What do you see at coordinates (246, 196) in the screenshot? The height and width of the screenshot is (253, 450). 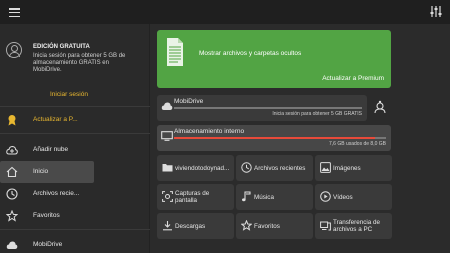 I see `music-icon` at bounding box center [246, 196].